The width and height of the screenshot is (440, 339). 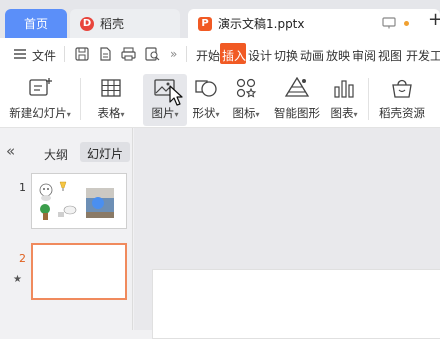 What do you see at coordinates (364, 55) in the screenshot?
I see `menu-tab-review: 审阅` at bounding box center [364, 55].